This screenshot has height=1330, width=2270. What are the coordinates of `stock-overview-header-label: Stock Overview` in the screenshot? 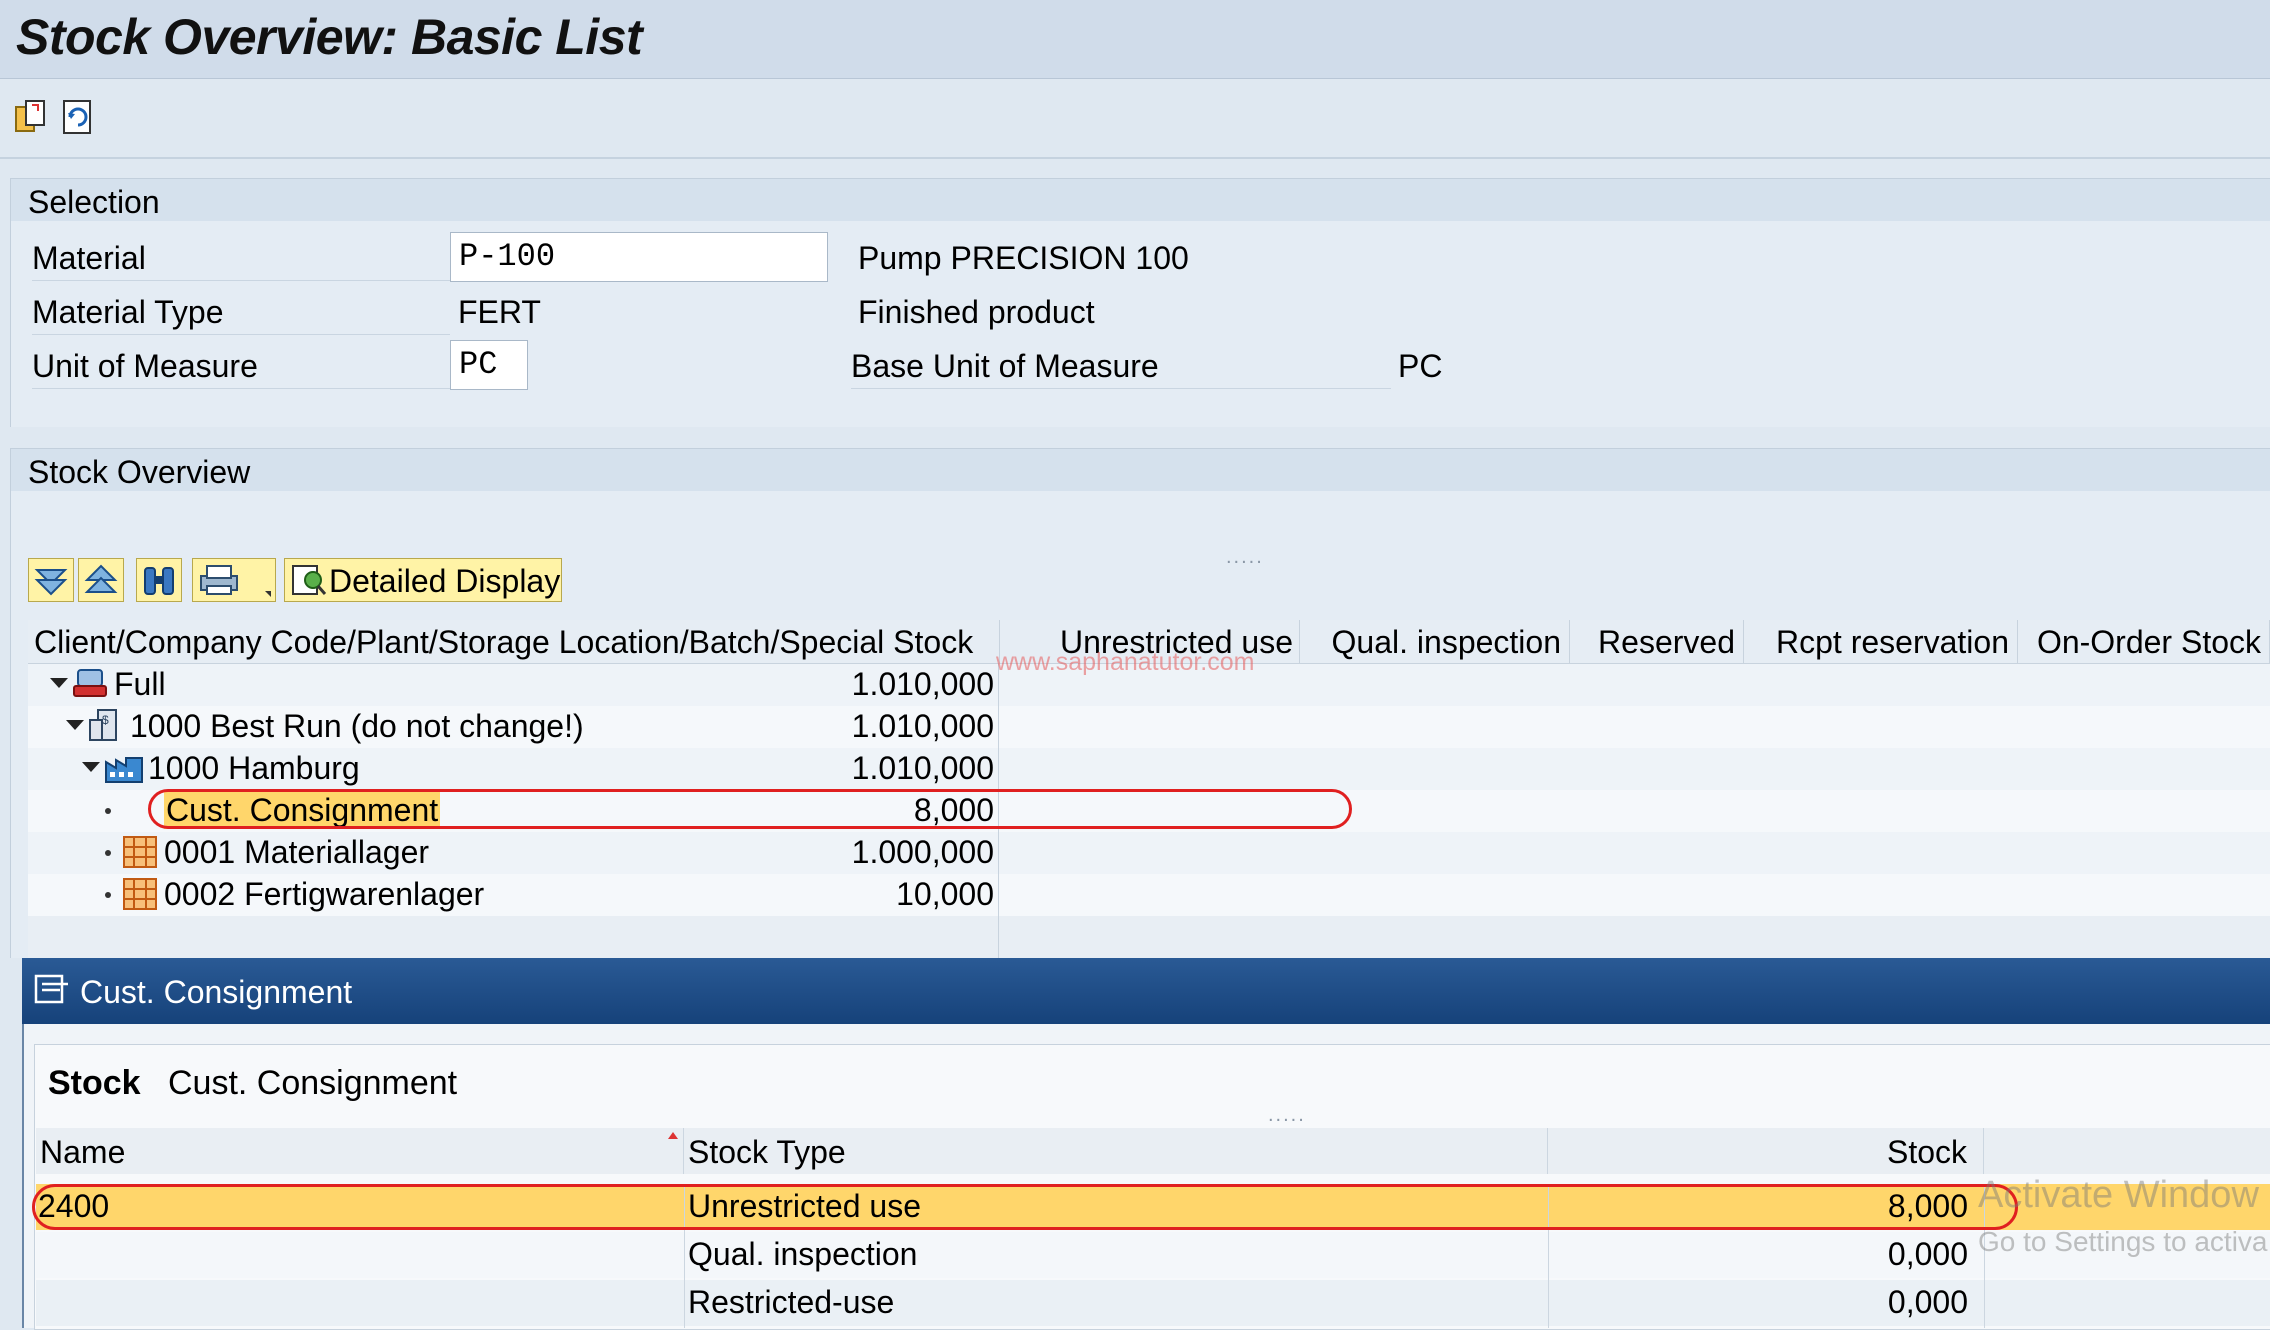 It's located at (139, 472).